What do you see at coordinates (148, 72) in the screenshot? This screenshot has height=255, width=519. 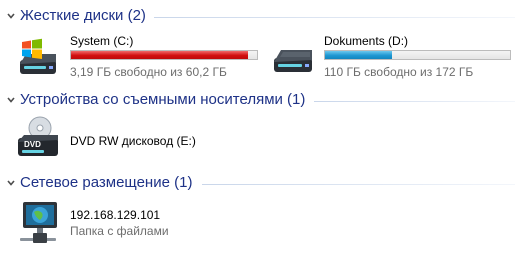 I see `drive-free-space: 3,19 ГБ свободно из 60,2 ГБ` at bounding box center [148, 72].